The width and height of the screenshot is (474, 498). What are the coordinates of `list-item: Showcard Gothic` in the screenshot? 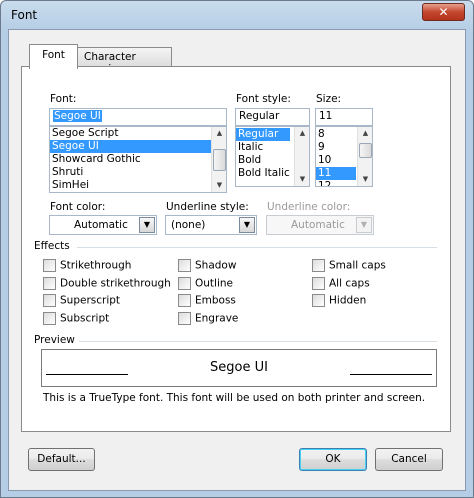 It's located at (138, 159).